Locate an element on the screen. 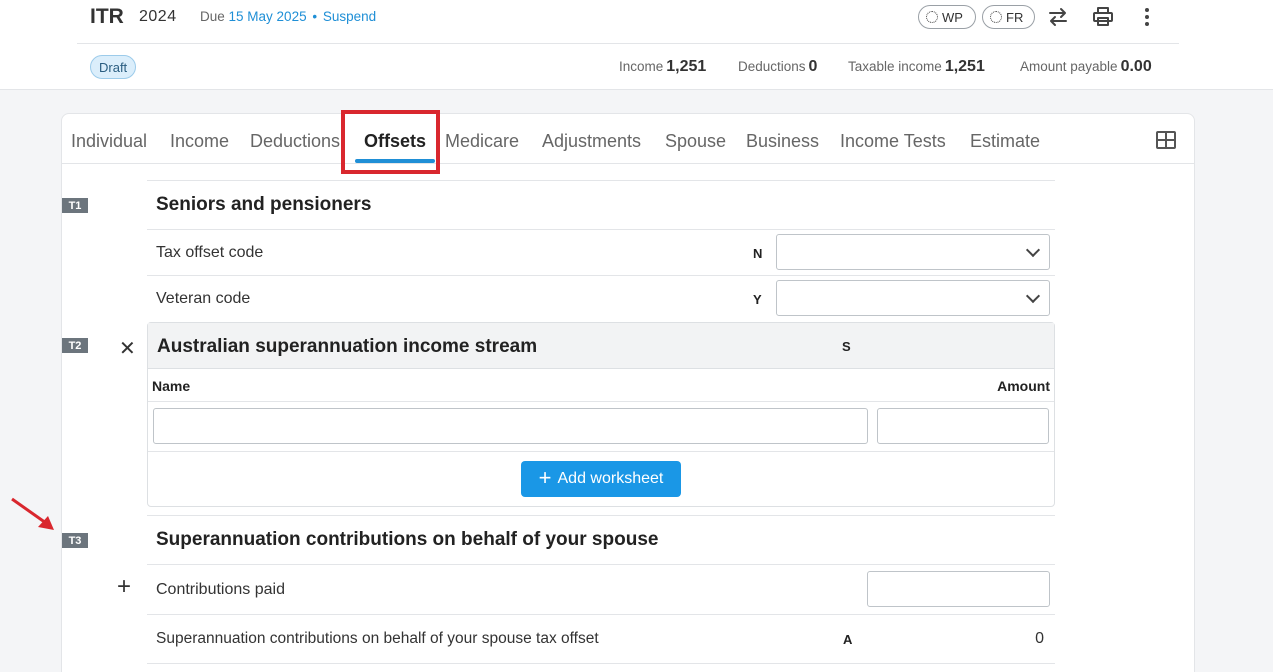 The width and height of the screenshot is (1273, 672). stat-deductions: Deductions 0 is located at coordinates (777, 67).